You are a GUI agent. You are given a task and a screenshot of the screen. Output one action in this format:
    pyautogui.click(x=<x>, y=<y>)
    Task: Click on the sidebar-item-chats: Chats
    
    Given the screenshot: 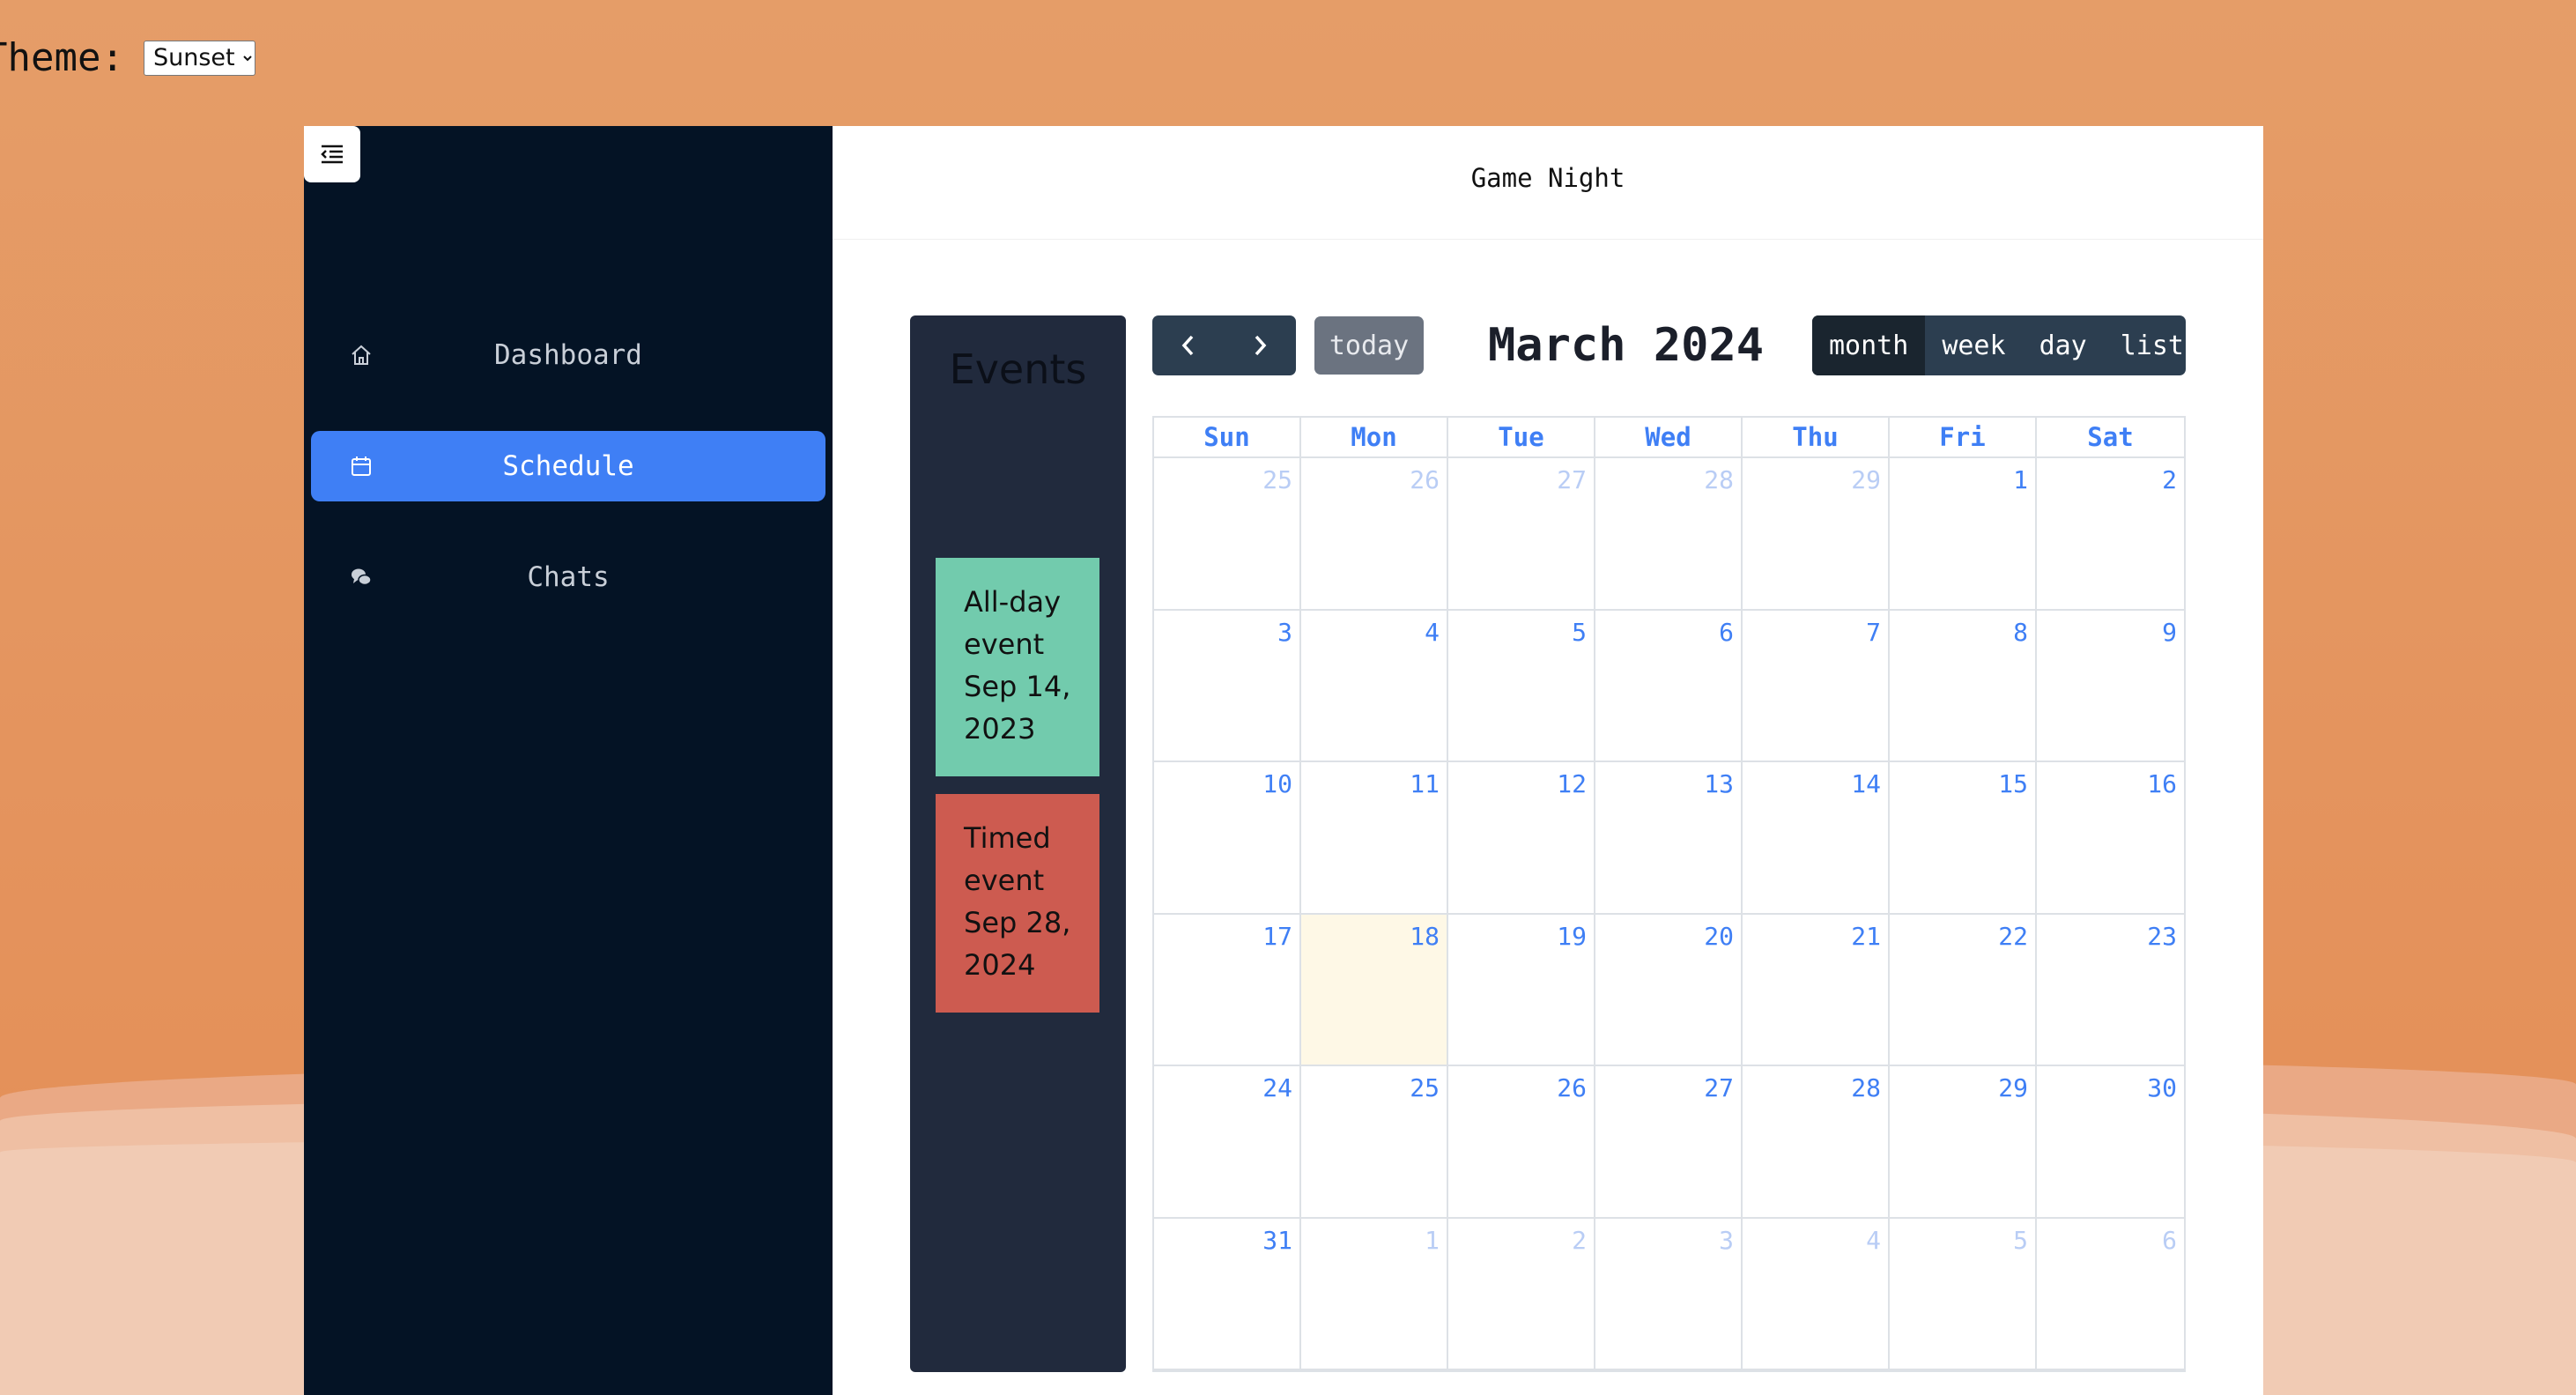 What is the action you would take?
    pyautogui.click(x=568, y=577)
    